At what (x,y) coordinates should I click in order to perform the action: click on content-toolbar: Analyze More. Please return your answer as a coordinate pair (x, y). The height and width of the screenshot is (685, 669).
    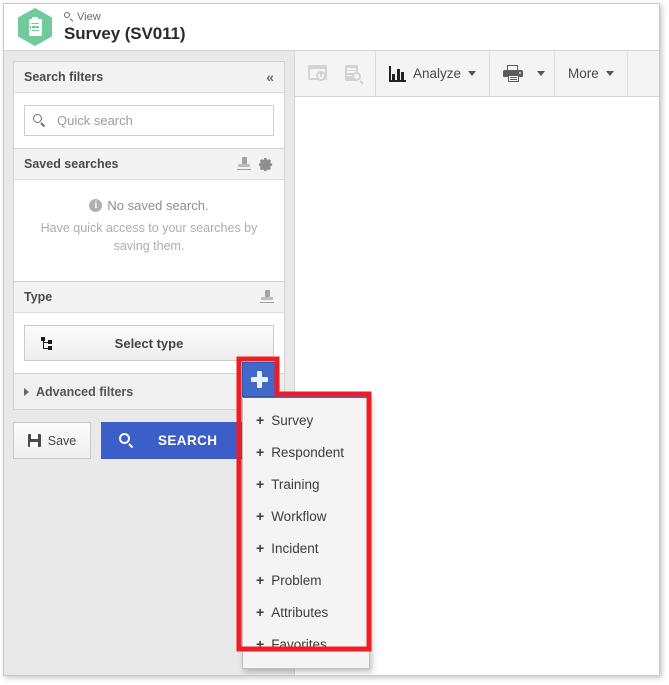
    Looking at the image, I should click on (477, 74).